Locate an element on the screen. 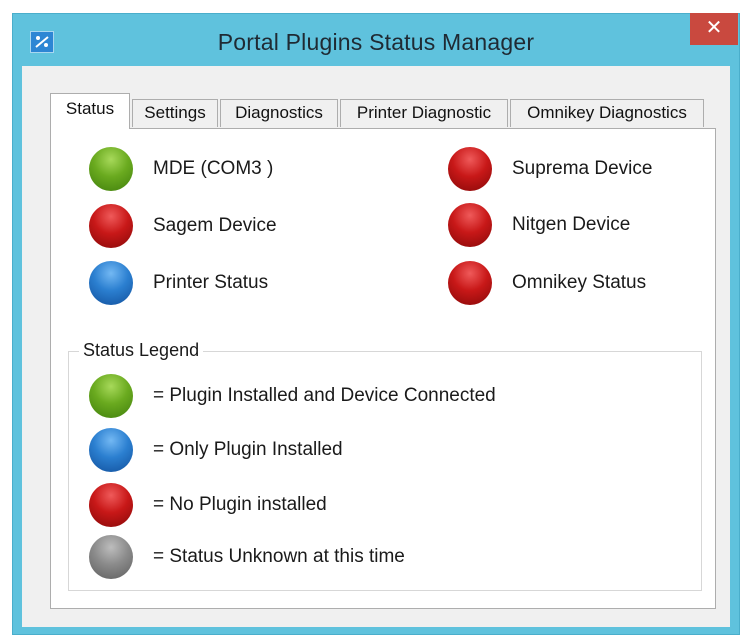 Image resolution: width=742 pixels, height=637 pixels. tab-settings: Settings is located at coordinates (175, 113).